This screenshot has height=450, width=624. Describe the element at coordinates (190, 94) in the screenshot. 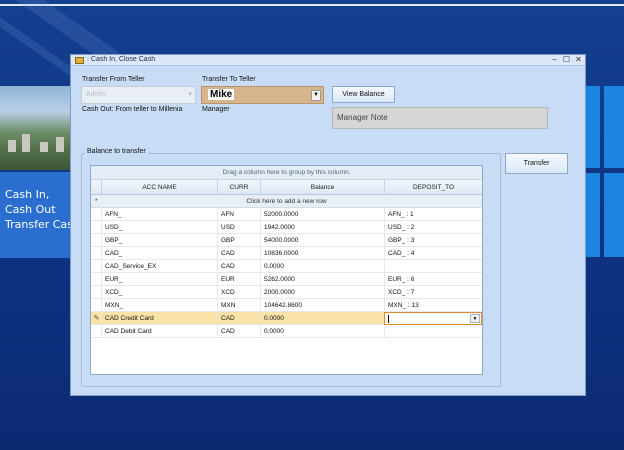

I see `chevron-down-icon: ▾` at that location.